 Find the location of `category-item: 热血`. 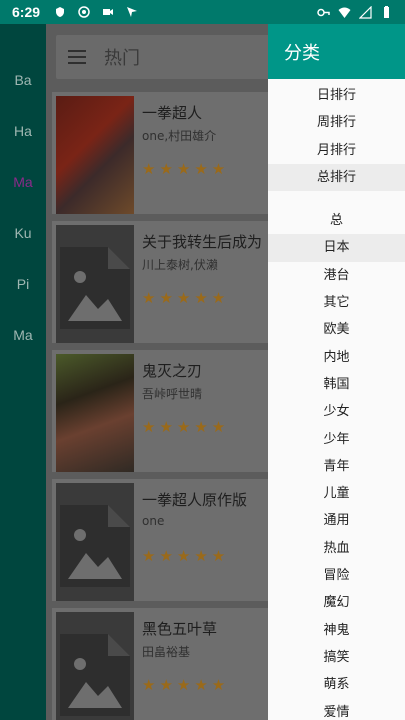

category-item: 热血 is located at coordinates (336, 548).